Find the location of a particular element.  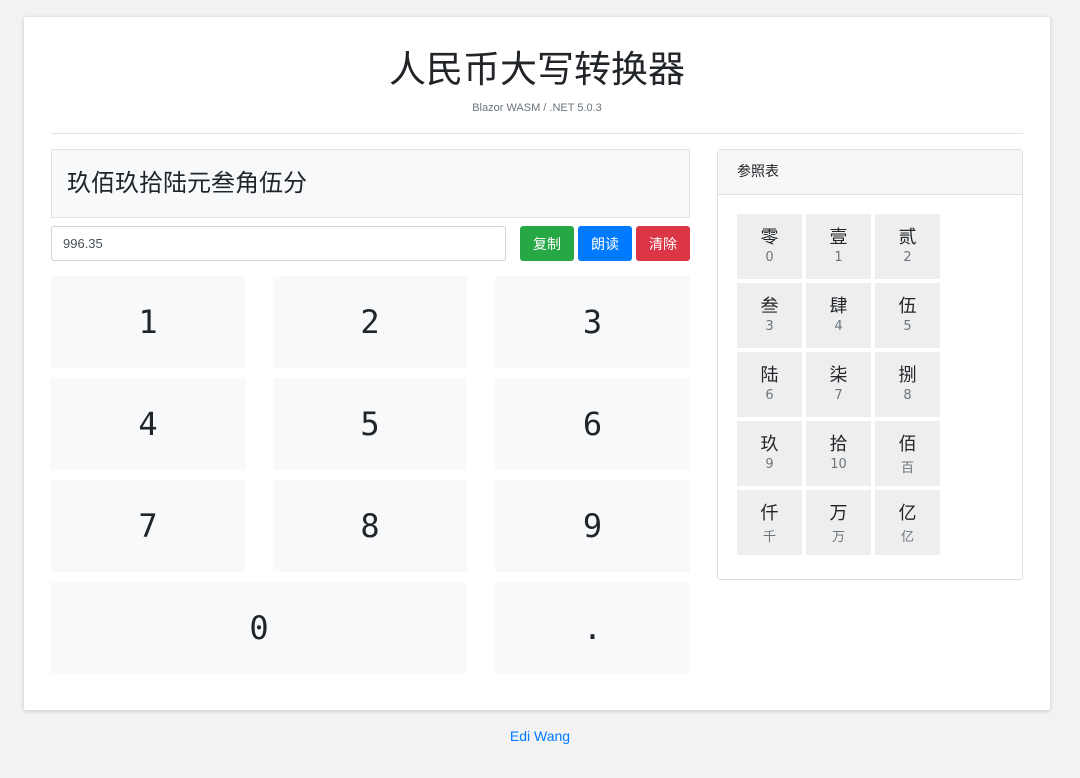

reference-cell: 伍 5 is located at coordinates (907, 315).